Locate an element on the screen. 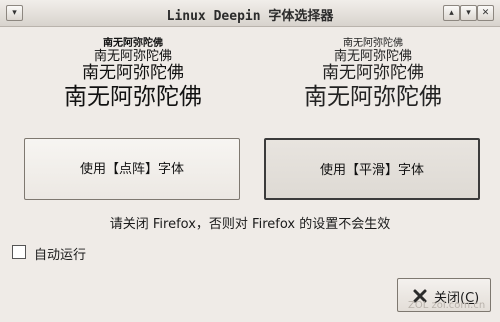  close-x-icon: ✕ is located at coordinates (485, 13).